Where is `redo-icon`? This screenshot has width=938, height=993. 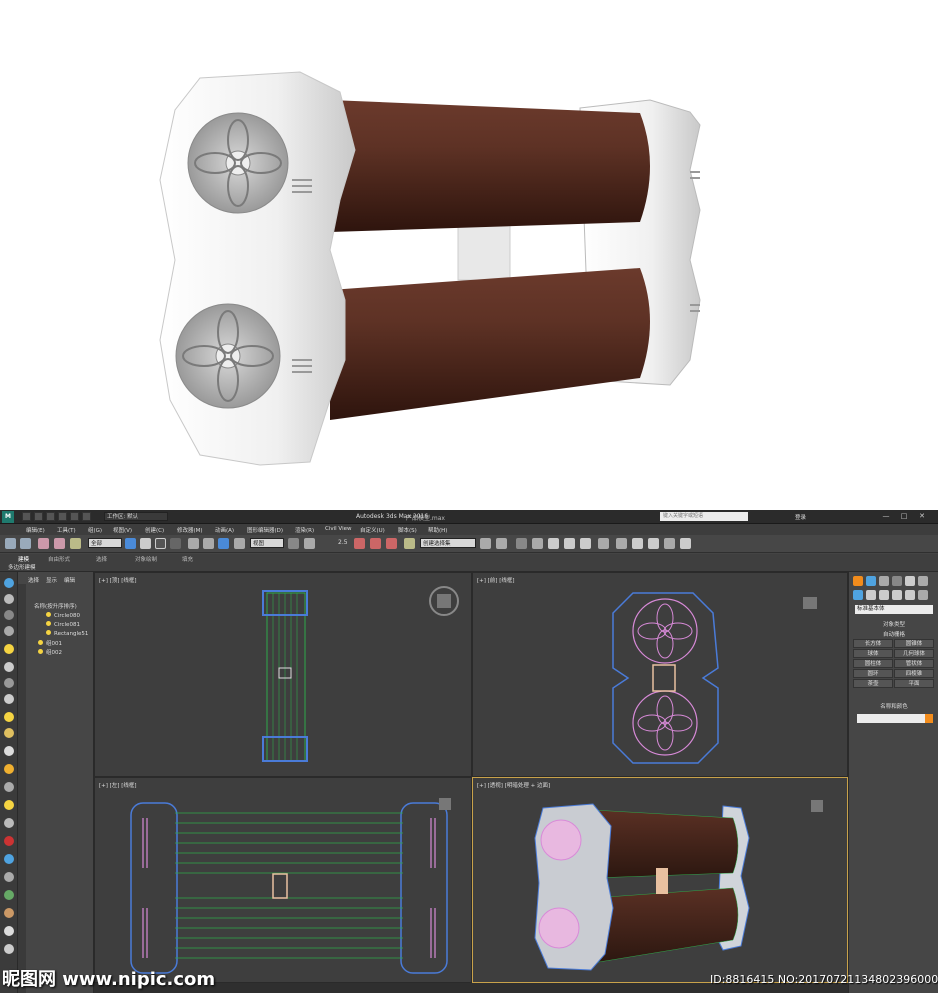
redo-icon is located at coordinates (25, 543).